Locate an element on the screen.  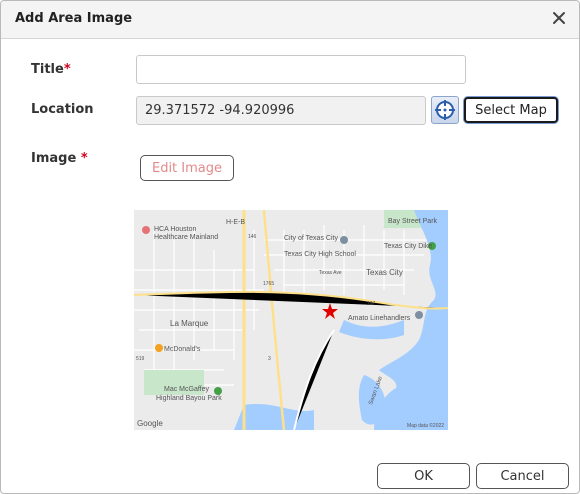
title-label-text: Title is located at coordinates (47, 69).